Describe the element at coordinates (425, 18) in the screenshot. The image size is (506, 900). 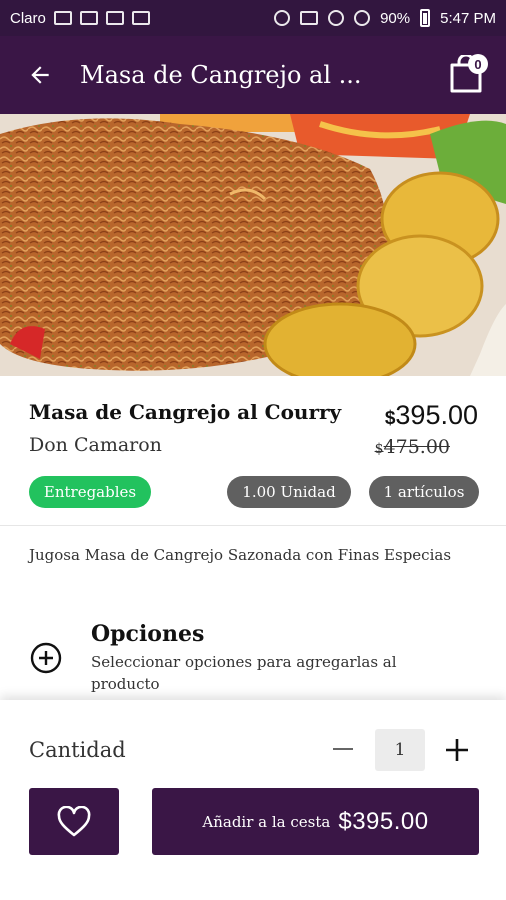
I see `battery-icon` at that location.